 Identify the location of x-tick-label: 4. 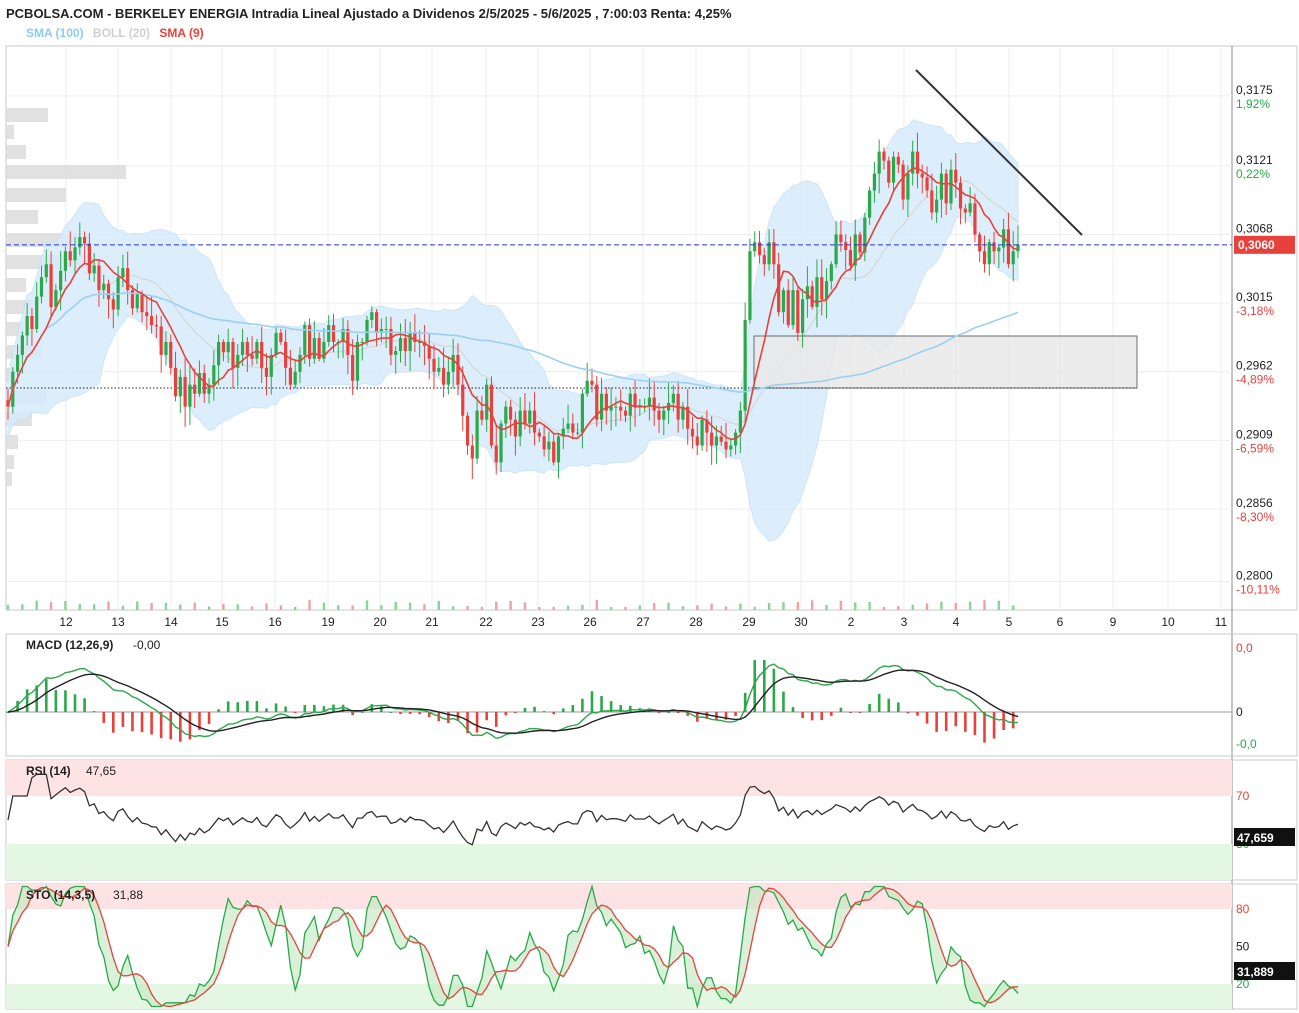
(956, 622).